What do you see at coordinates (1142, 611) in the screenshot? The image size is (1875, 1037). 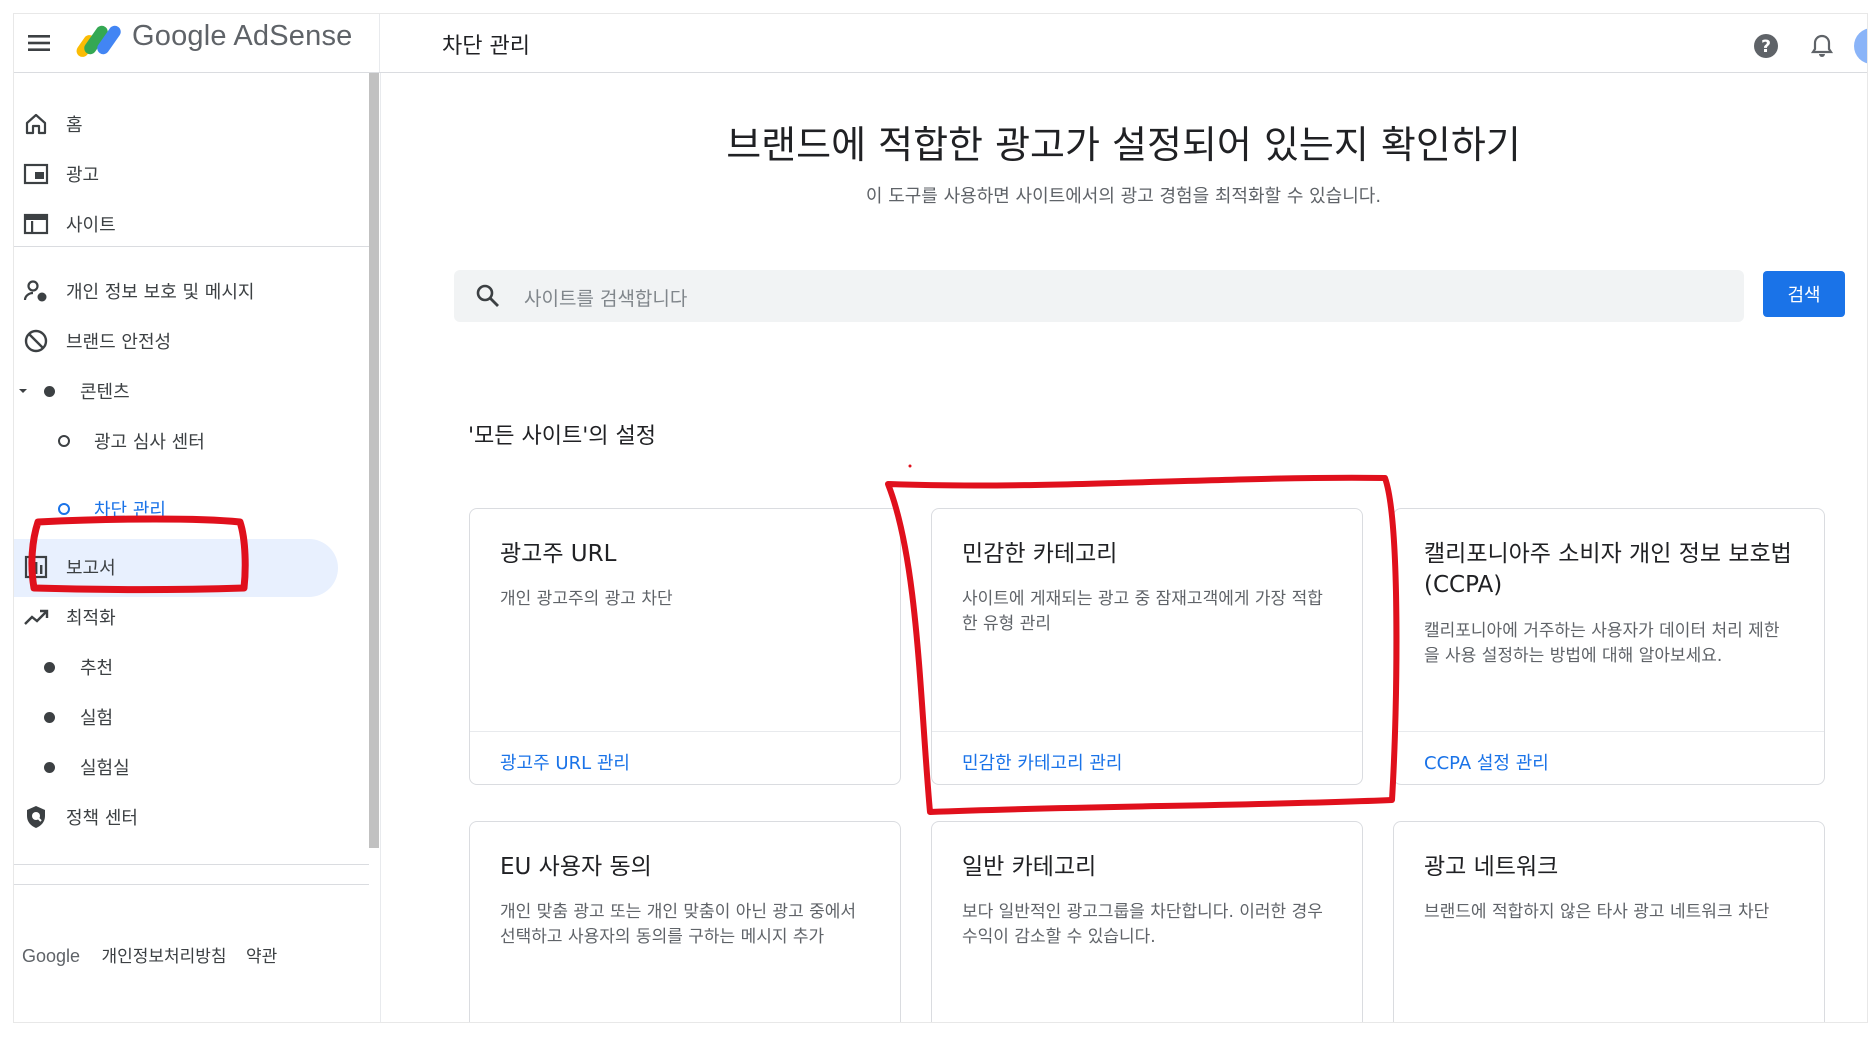 I see `card-description: 사이트에 게재되는 광고 중 잠재고객에게 가장 적합한 유형 관리` at bounding box center [1142, 611].